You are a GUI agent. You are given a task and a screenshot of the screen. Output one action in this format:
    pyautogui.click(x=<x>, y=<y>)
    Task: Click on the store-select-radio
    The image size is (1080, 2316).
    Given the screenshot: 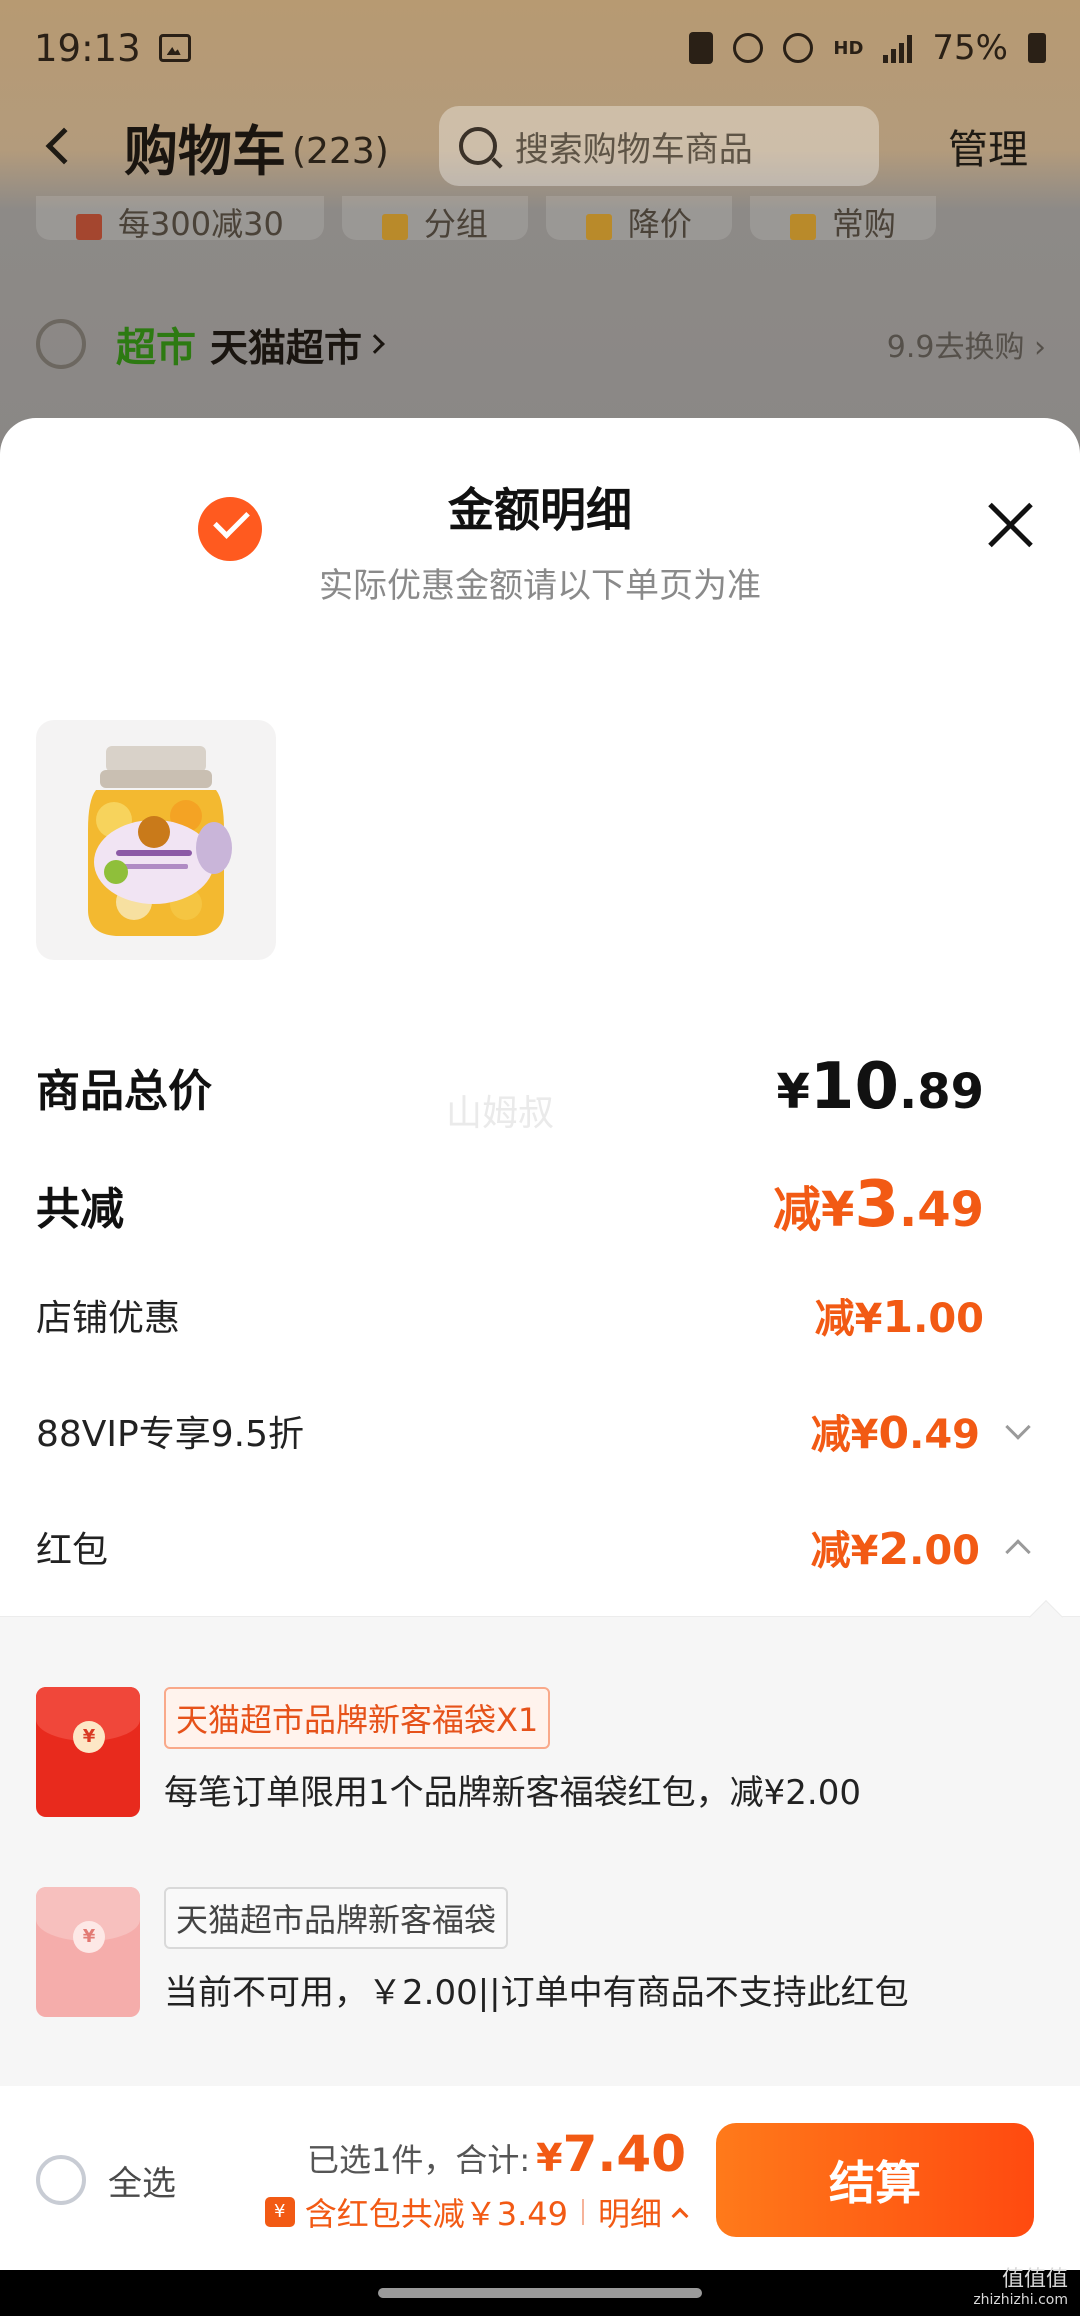 What is the action you would take?
    pyautogui.click(x=61, y=344)
    